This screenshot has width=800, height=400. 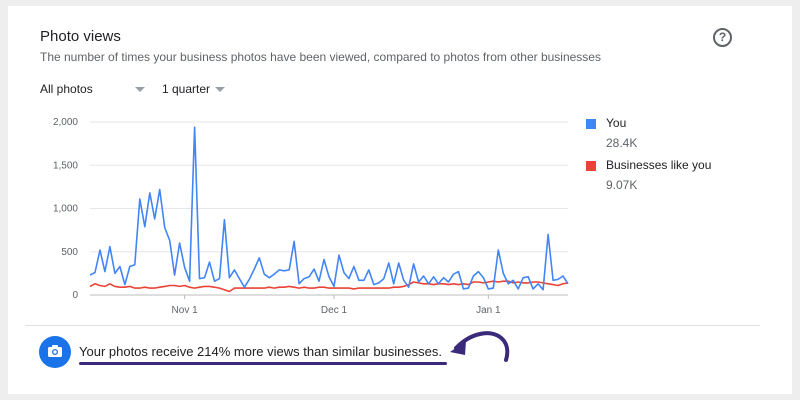 I want to click on curved-arrow-icon, so click(x=480, y=346).